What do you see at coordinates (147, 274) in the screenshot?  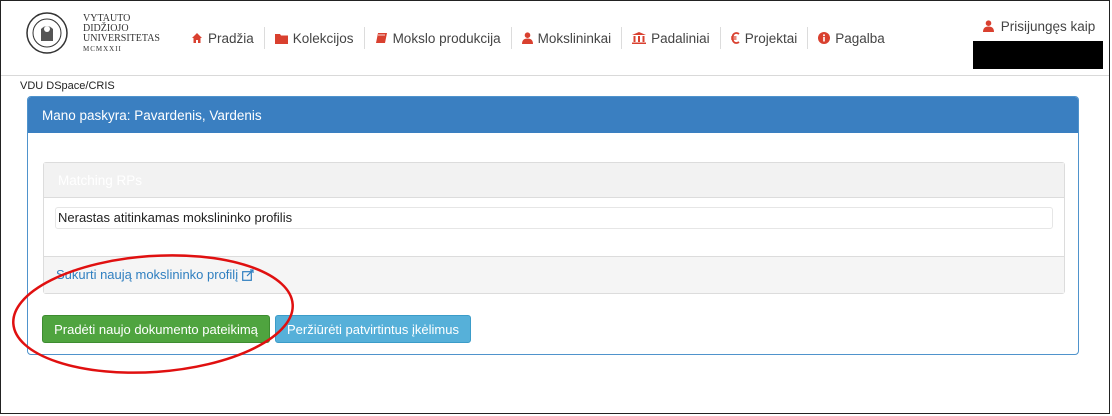 I see `create-profile-label: Sukurti naują mokslininko profilį` at bounding box center [147, 274].